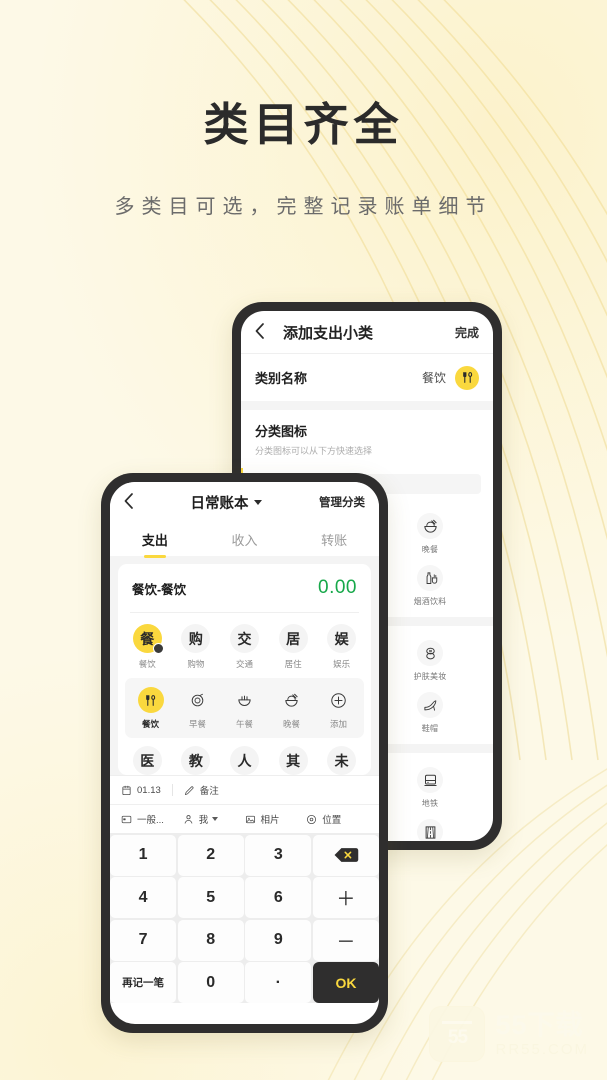 The image size is (607, 1080). I want to click on key-decimal: ·, so click(278, 982).